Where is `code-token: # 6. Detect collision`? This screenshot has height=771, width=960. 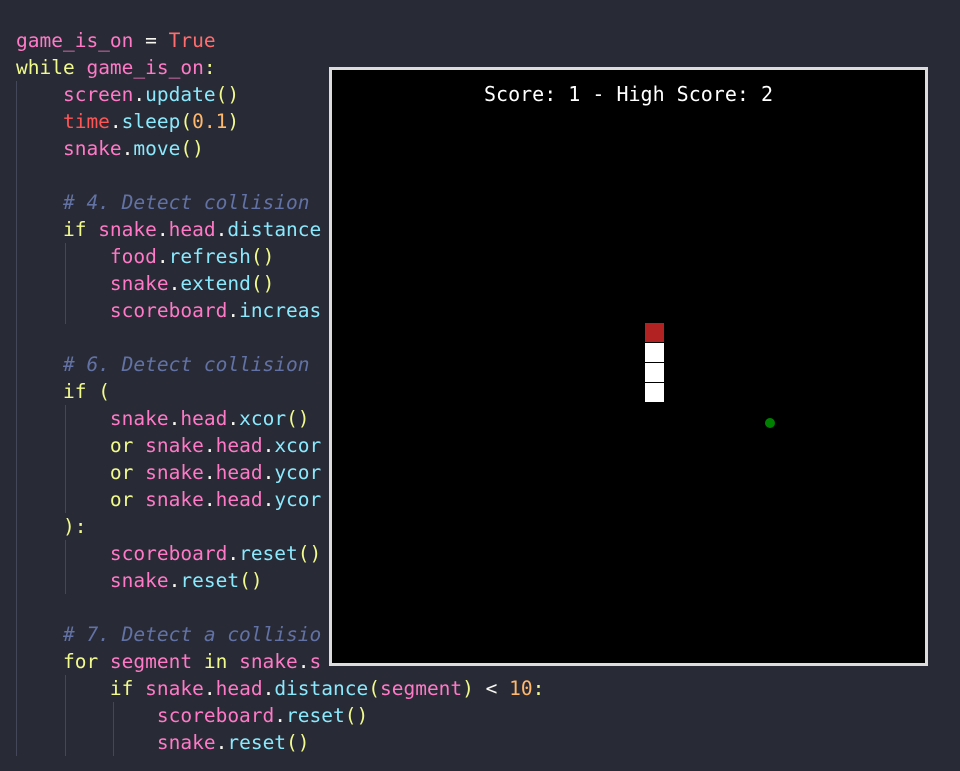 code-token: # 6. Detect collision is located at coordinates (163, 364).